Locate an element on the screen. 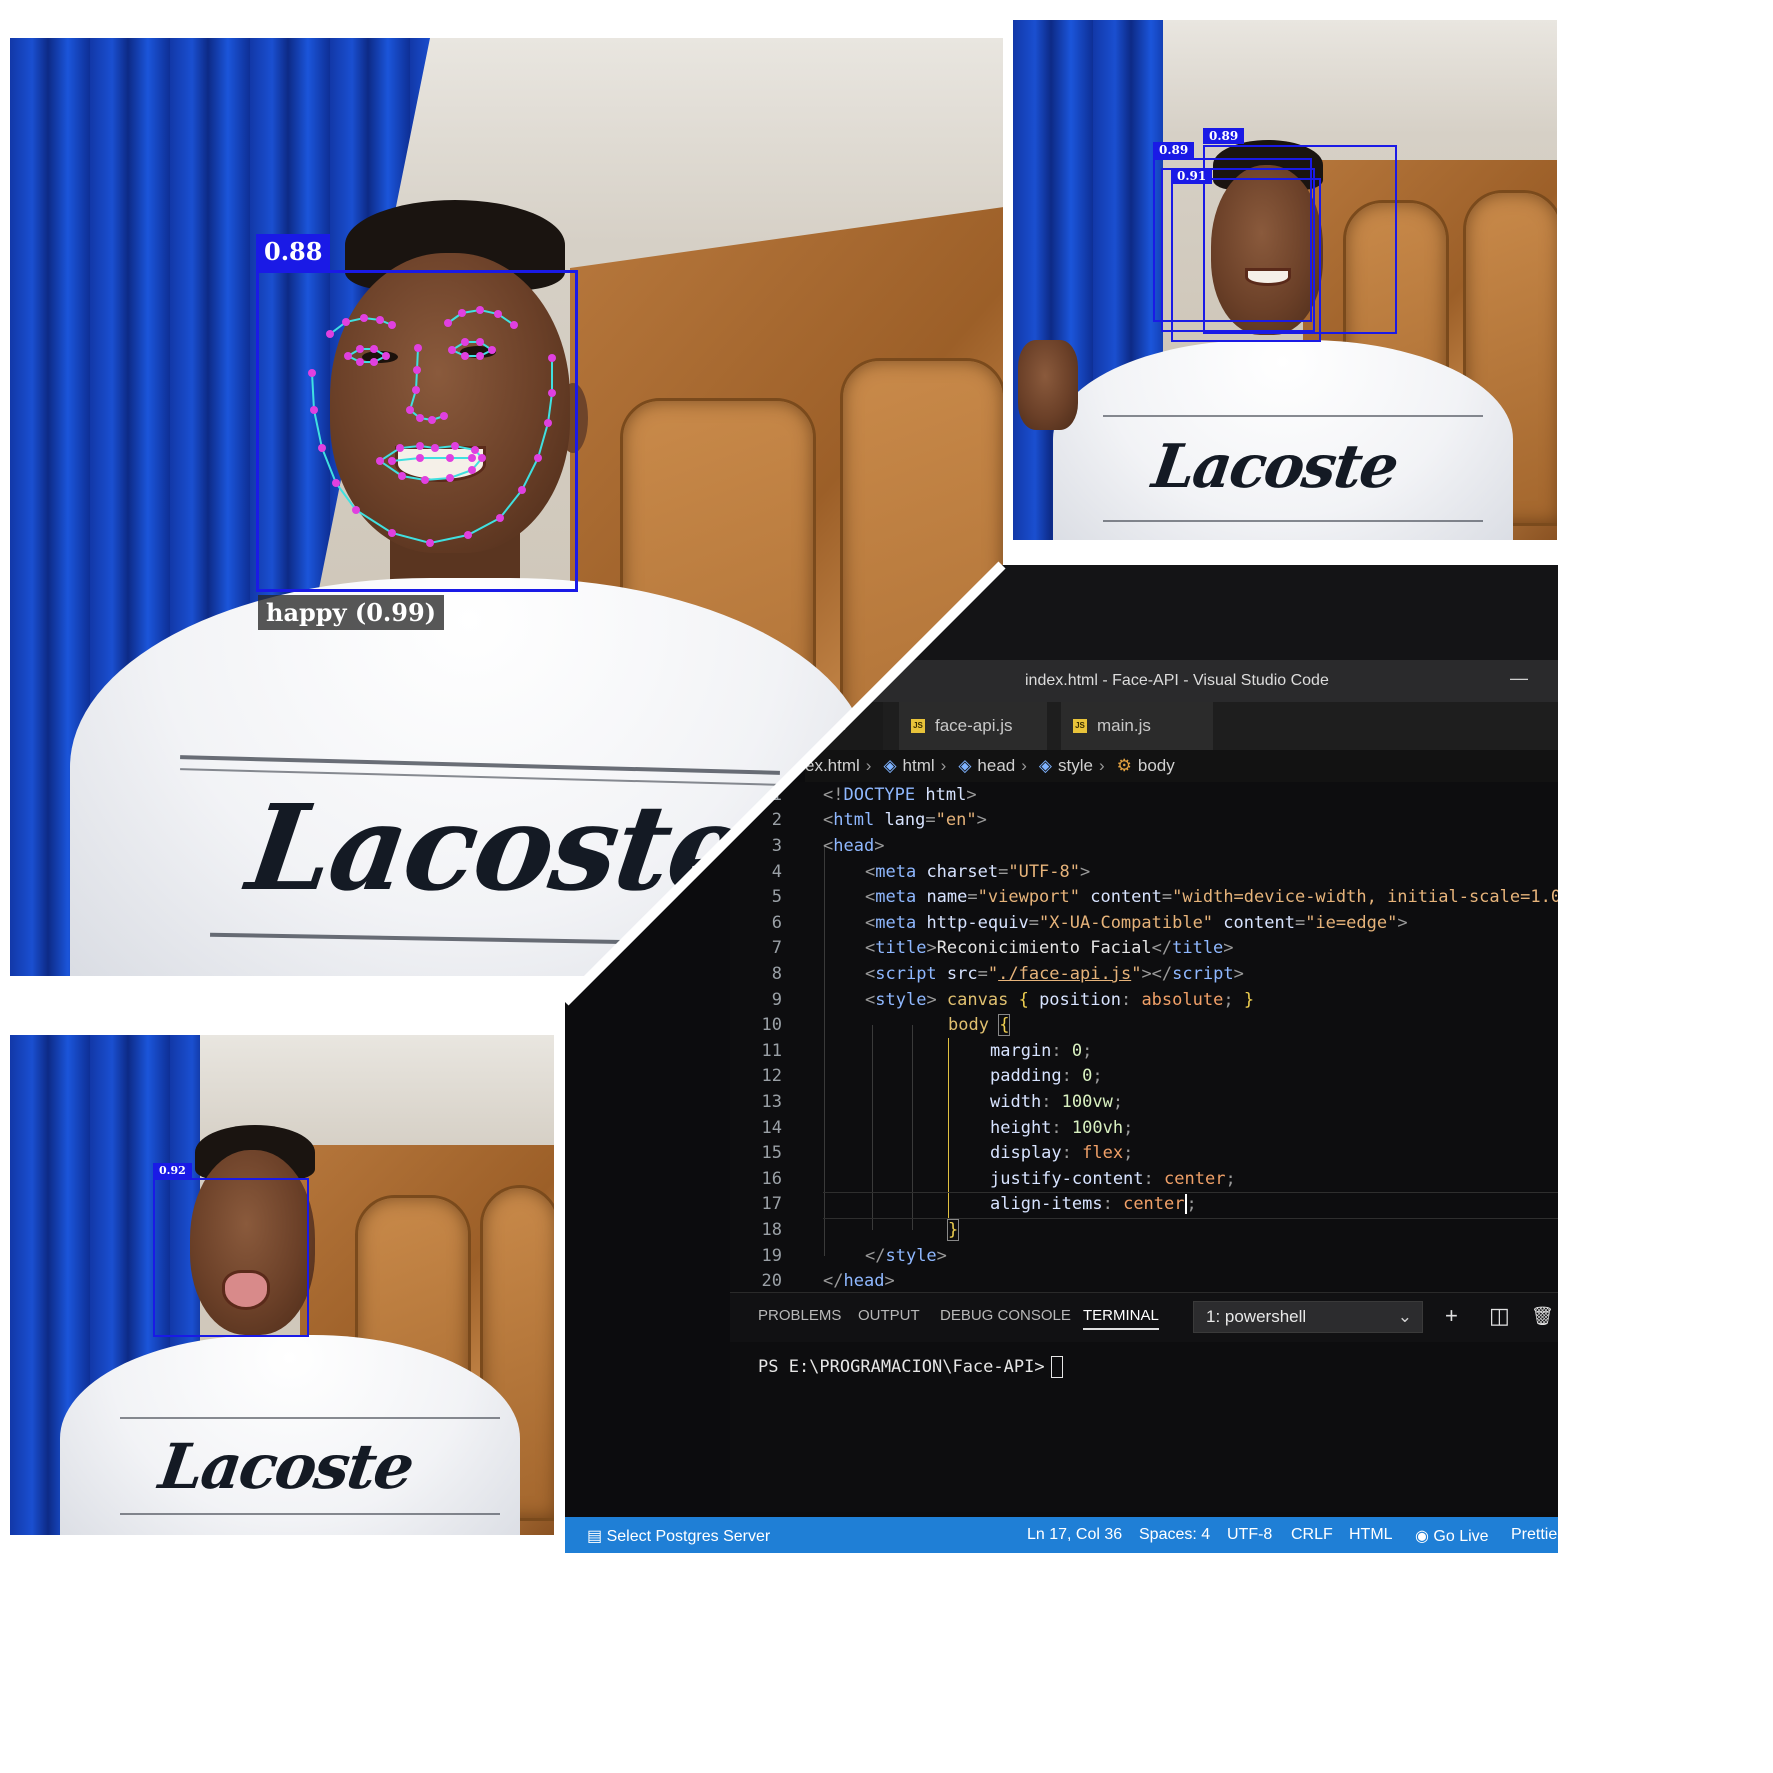  token: DOCTYPE is located at coordinates (879, 794).